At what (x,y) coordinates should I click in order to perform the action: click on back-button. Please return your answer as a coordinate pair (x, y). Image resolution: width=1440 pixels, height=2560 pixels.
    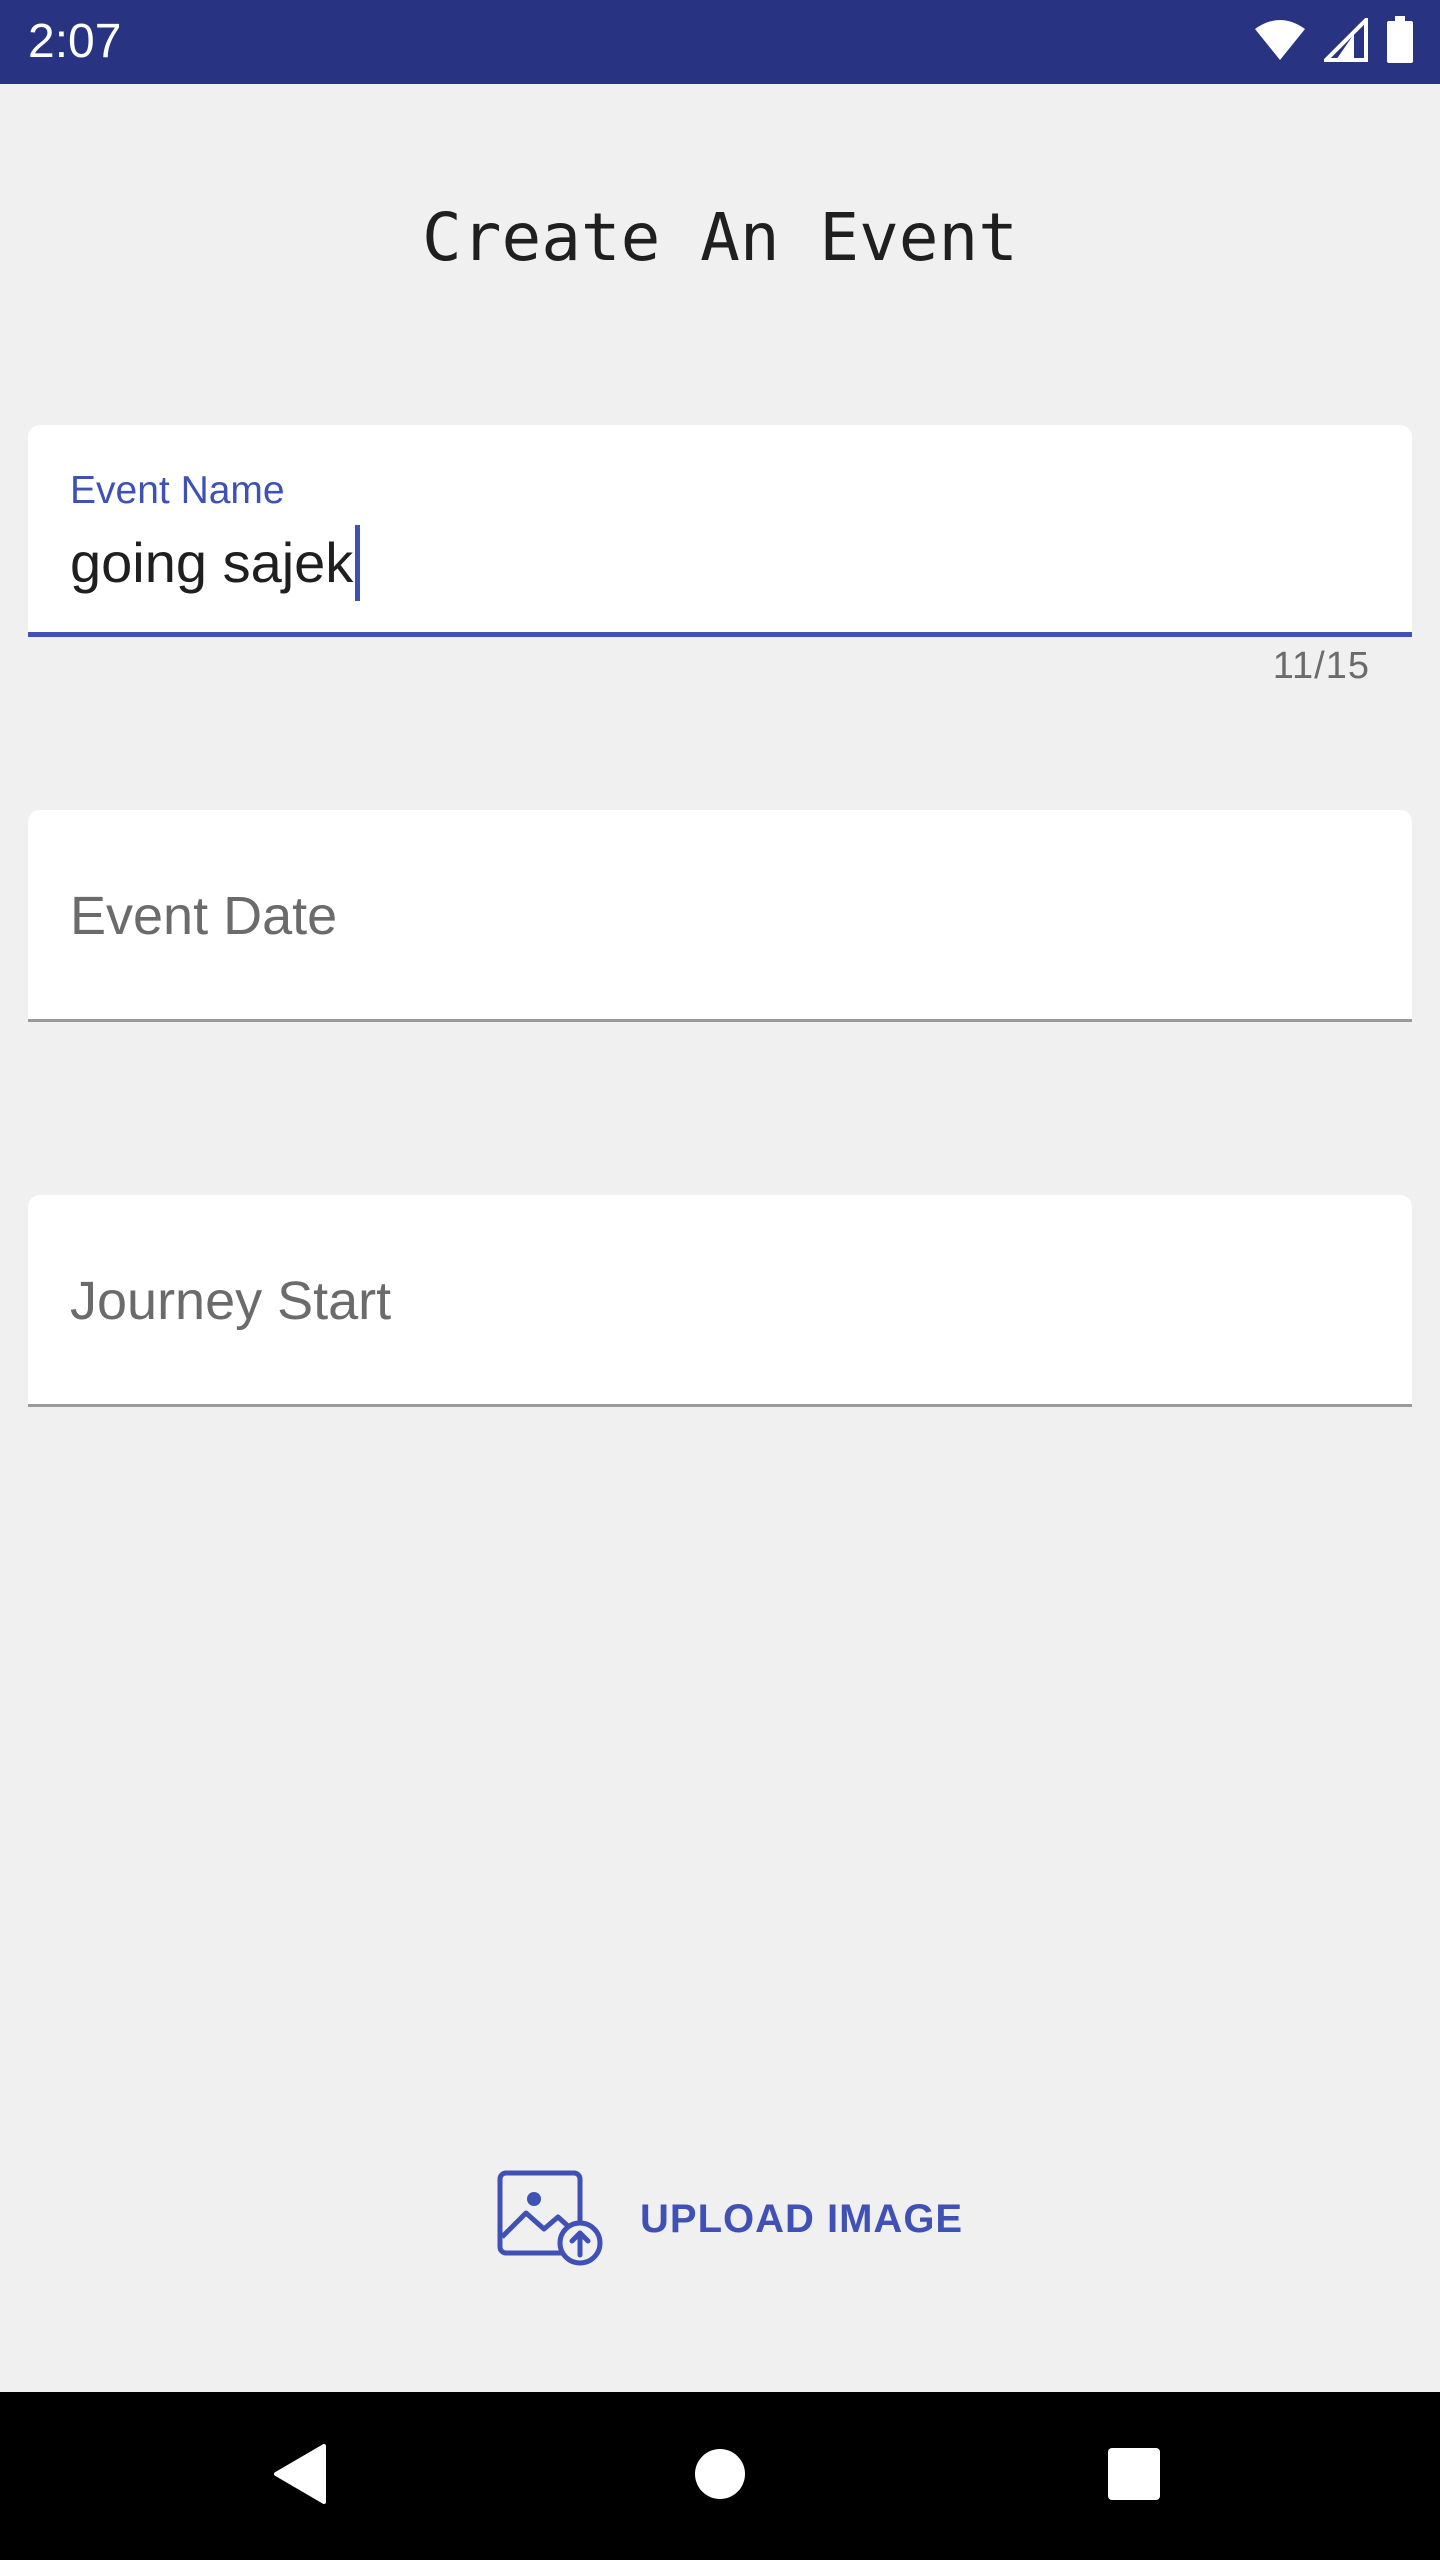
    Looking at the image, I should click on (300, 2476).